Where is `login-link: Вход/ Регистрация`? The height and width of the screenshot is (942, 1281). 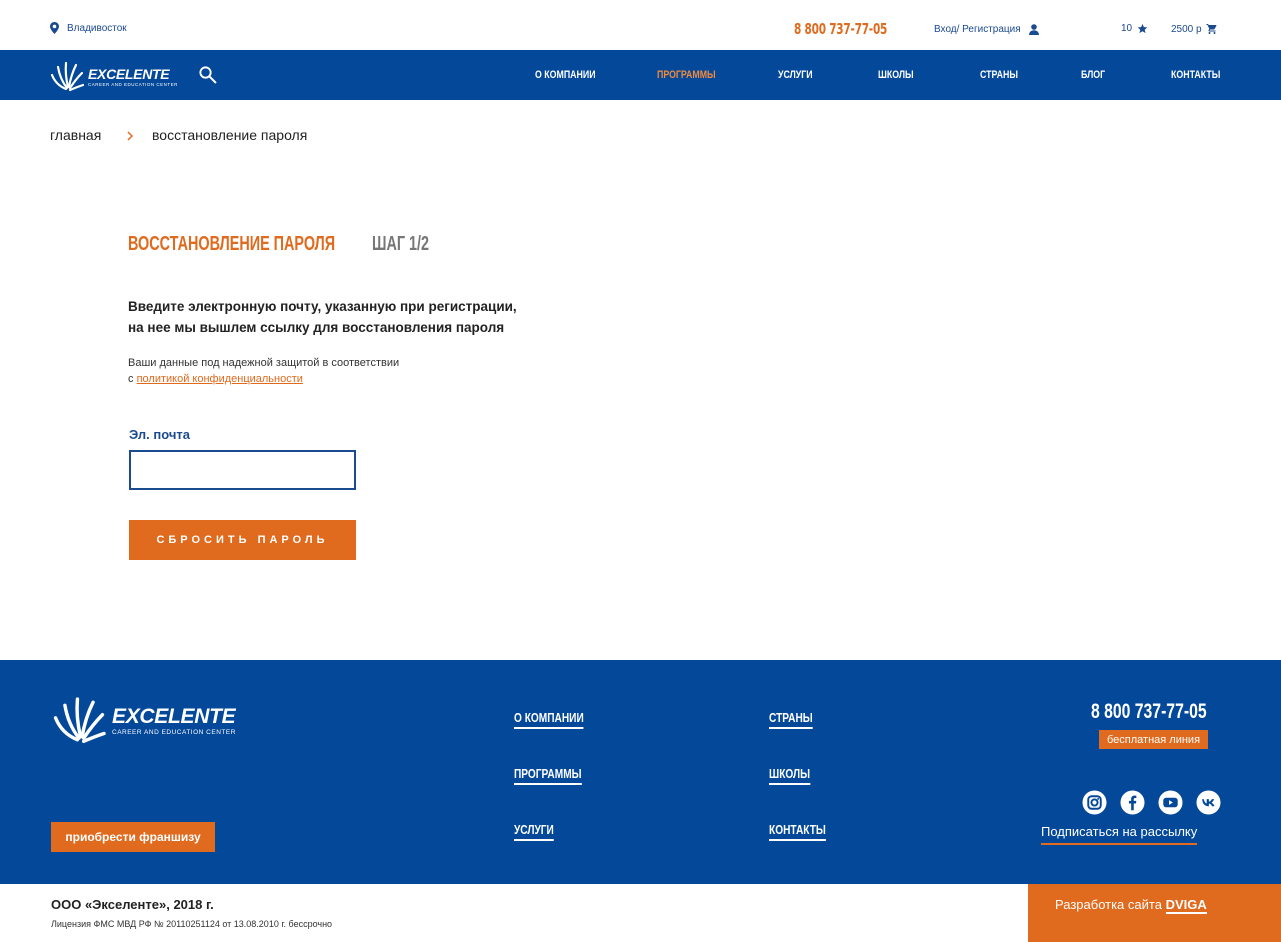 login-link: Вход/ Регистрация is located at coordinates (986, 29).